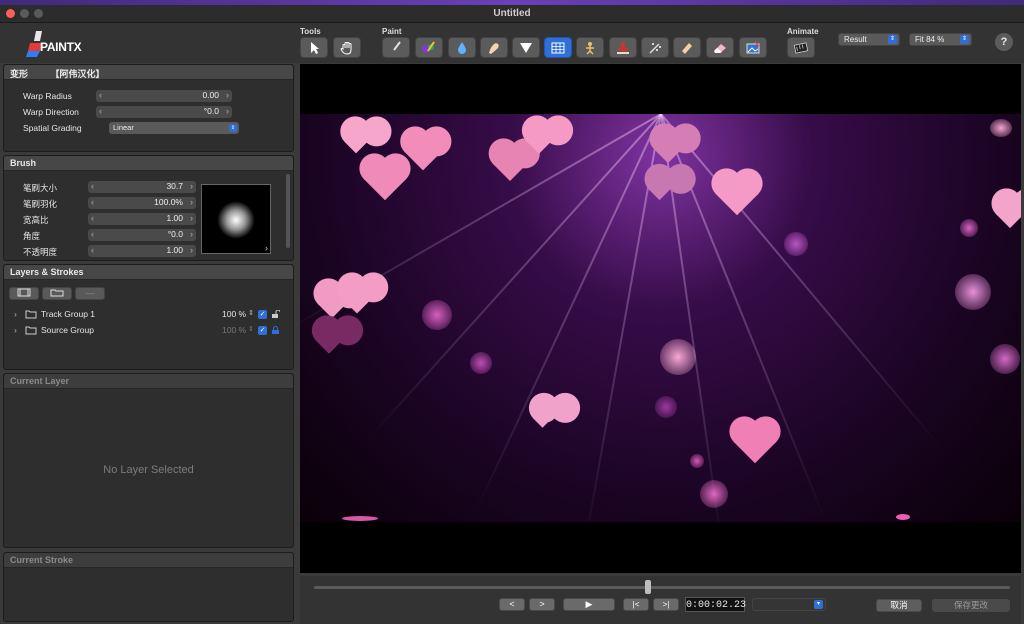  What do you see at coordinates (542, 418) in the screenshot?
I see `heart-shape` at bounding box center [542, 418].